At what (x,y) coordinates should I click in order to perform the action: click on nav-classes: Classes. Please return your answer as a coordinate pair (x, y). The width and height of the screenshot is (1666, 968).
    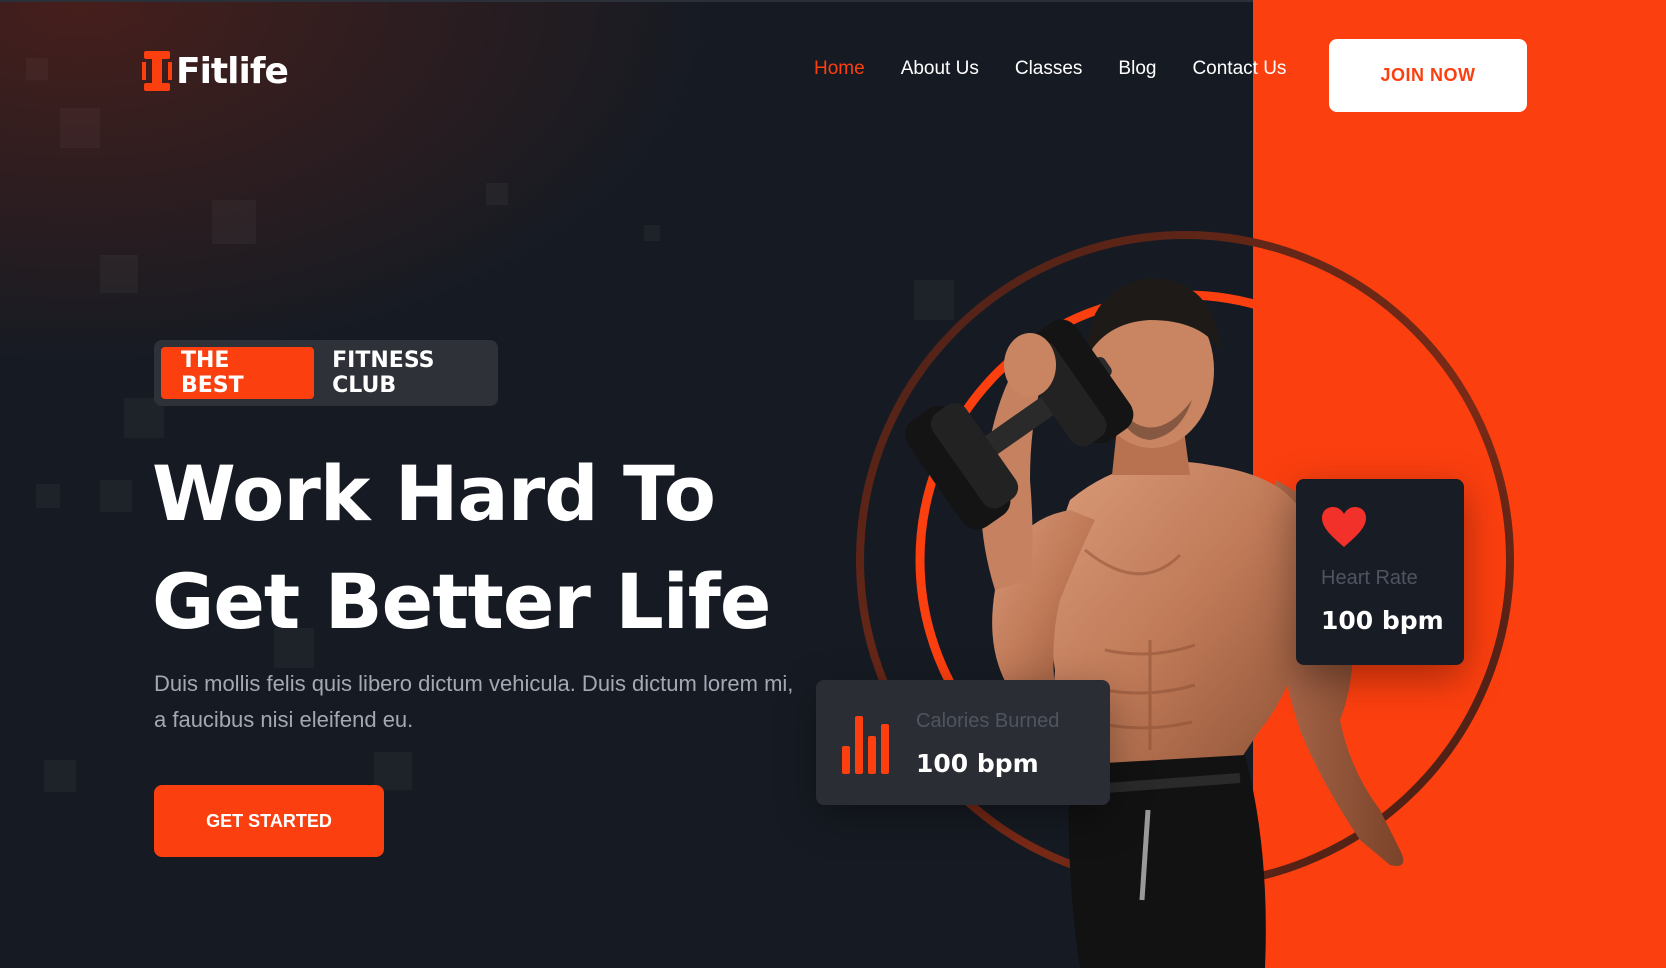
    Looking at the image, I should click on (1049, 69).